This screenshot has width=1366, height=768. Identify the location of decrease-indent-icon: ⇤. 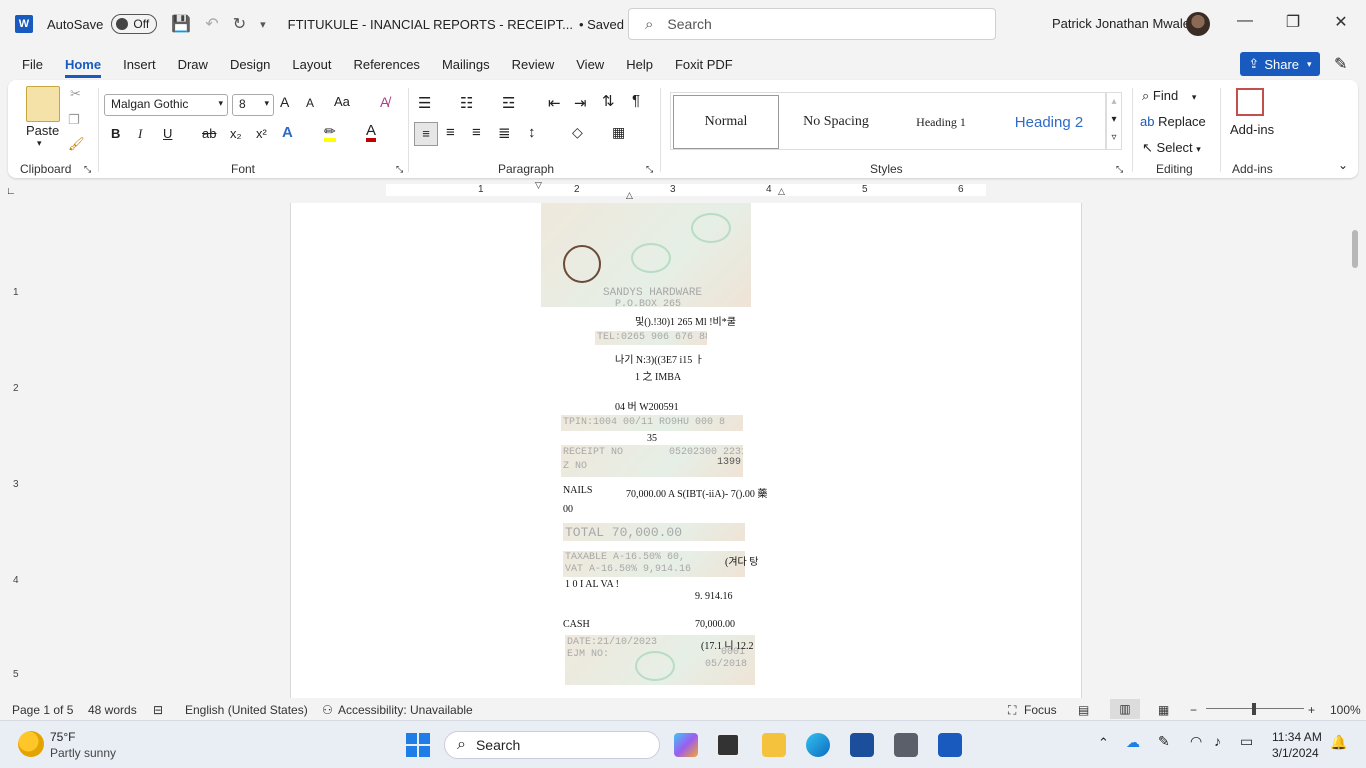
(554, 103).